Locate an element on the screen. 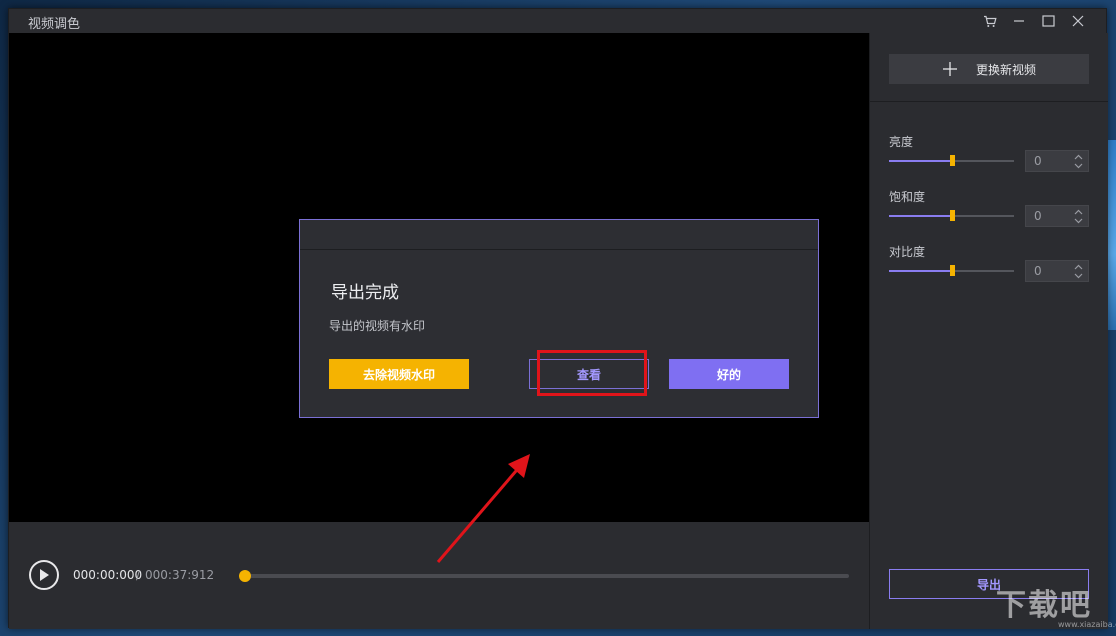  timeline-handle is located at coordinates (245, 576).